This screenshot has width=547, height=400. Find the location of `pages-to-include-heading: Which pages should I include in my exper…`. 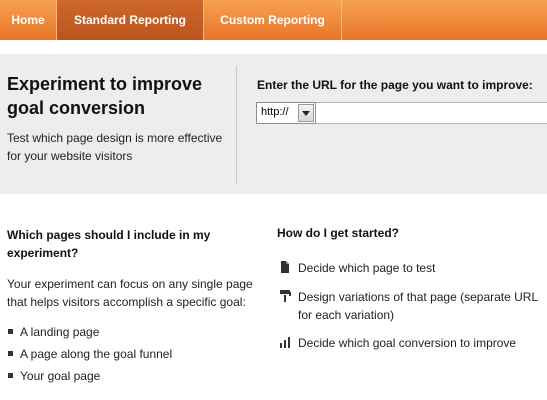

pages-to-include-heading: Which pages should I include in my exper… is located at coordinates (109, 244).